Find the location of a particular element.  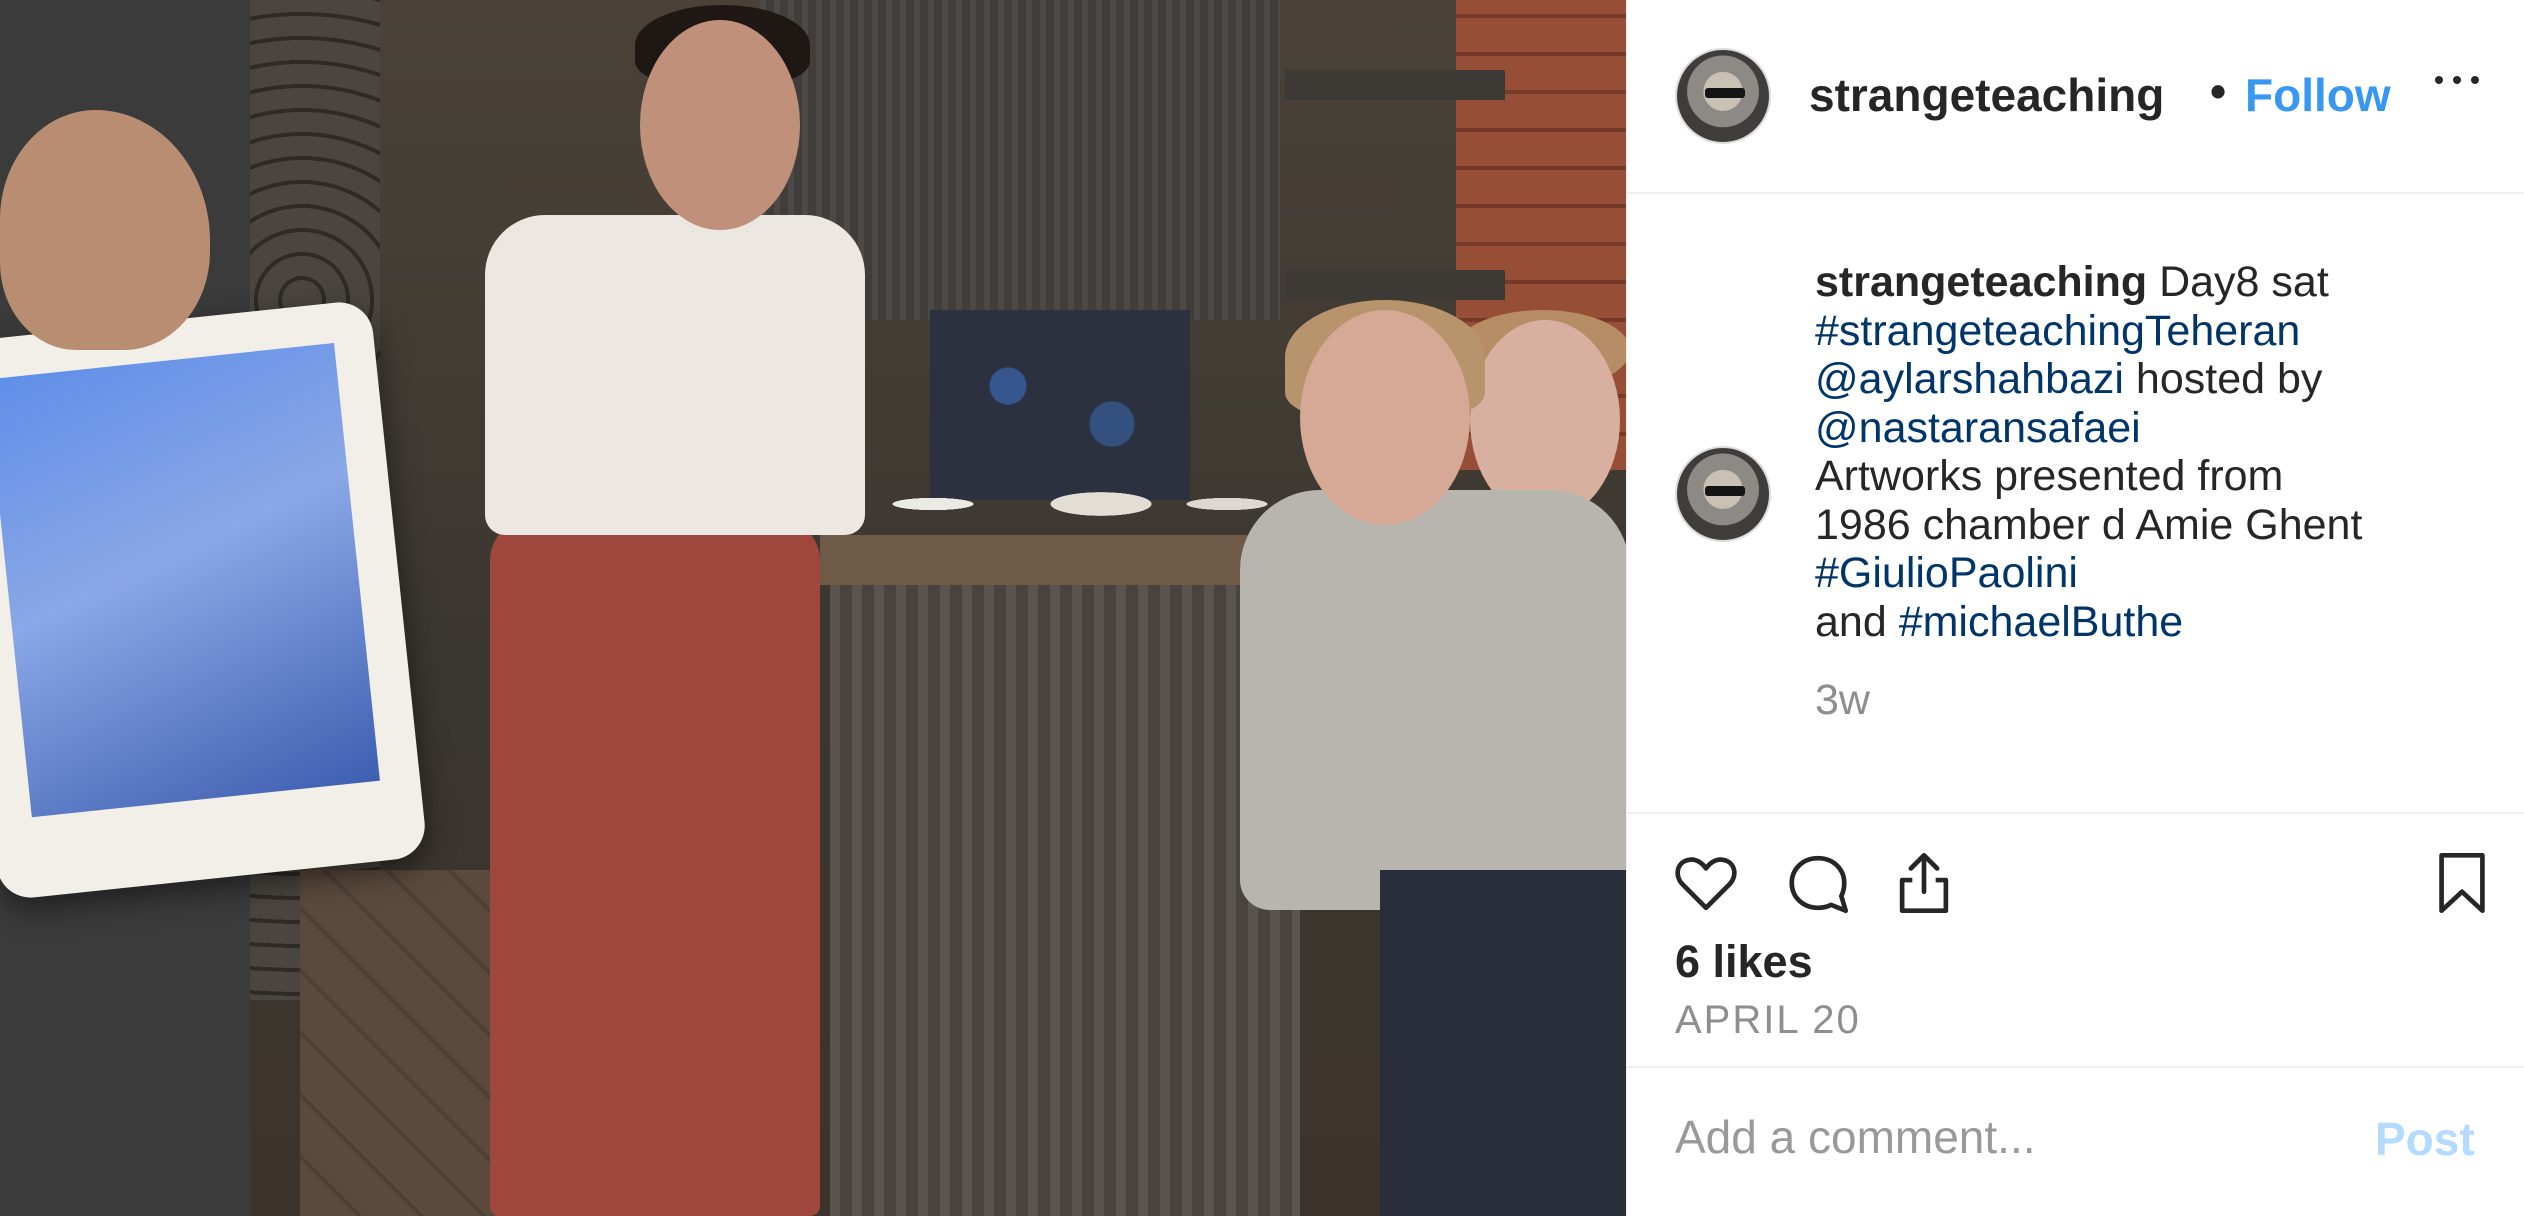

post-header: strangeteaching • Follow is located at coordinates (2075, 97).